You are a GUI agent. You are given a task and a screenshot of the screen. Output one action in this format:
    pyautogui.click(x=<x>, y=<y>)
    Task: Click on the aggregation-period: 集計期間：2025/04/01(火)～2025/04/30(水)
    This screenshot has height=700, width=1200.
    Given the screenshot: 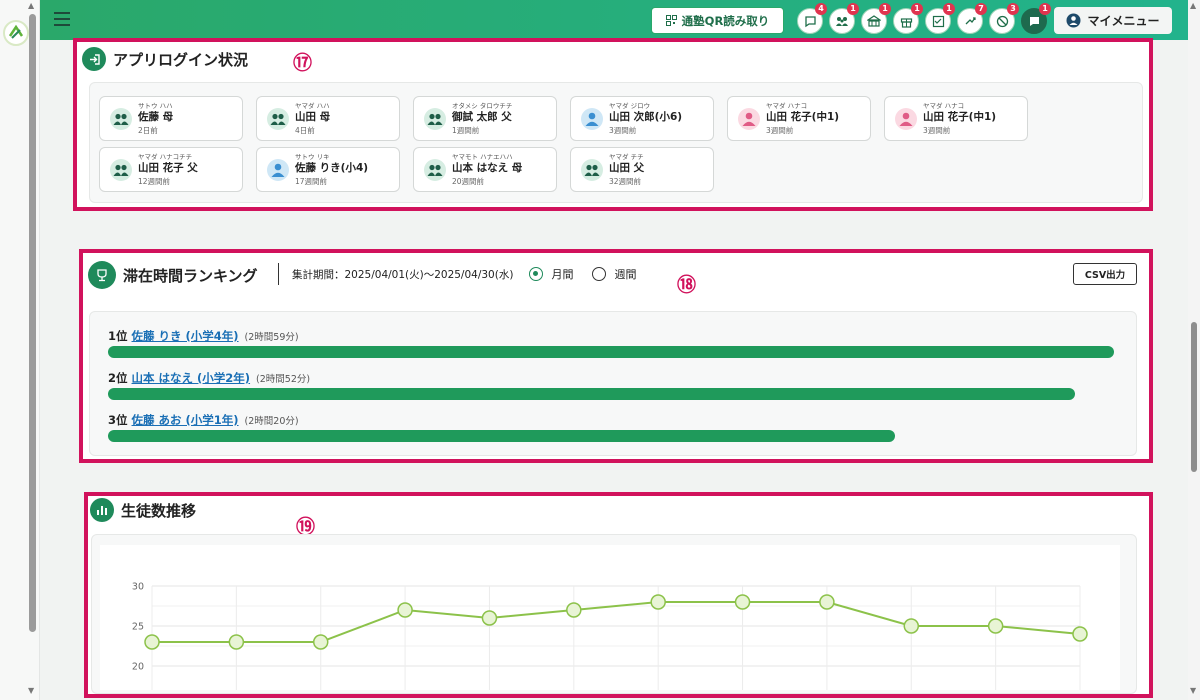 What is the action you would take?
    pyautogui.click(x=403, y=275)
    